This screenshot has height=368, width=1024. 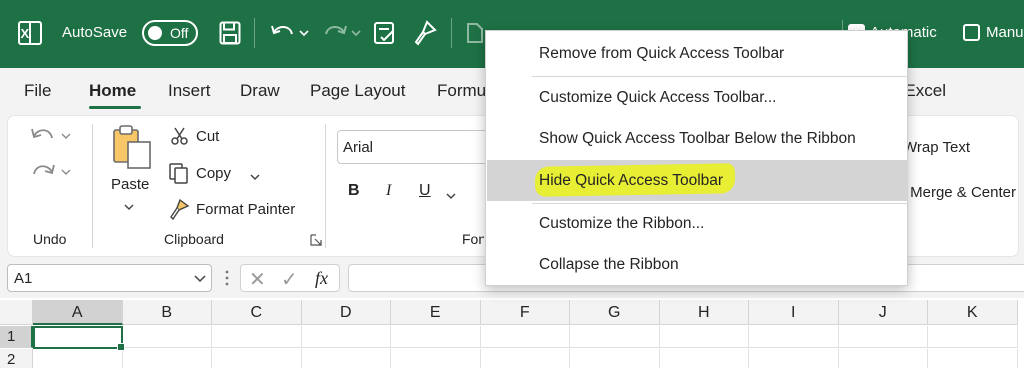 I want to click on name-box: A1, so click(x=109, y=278).